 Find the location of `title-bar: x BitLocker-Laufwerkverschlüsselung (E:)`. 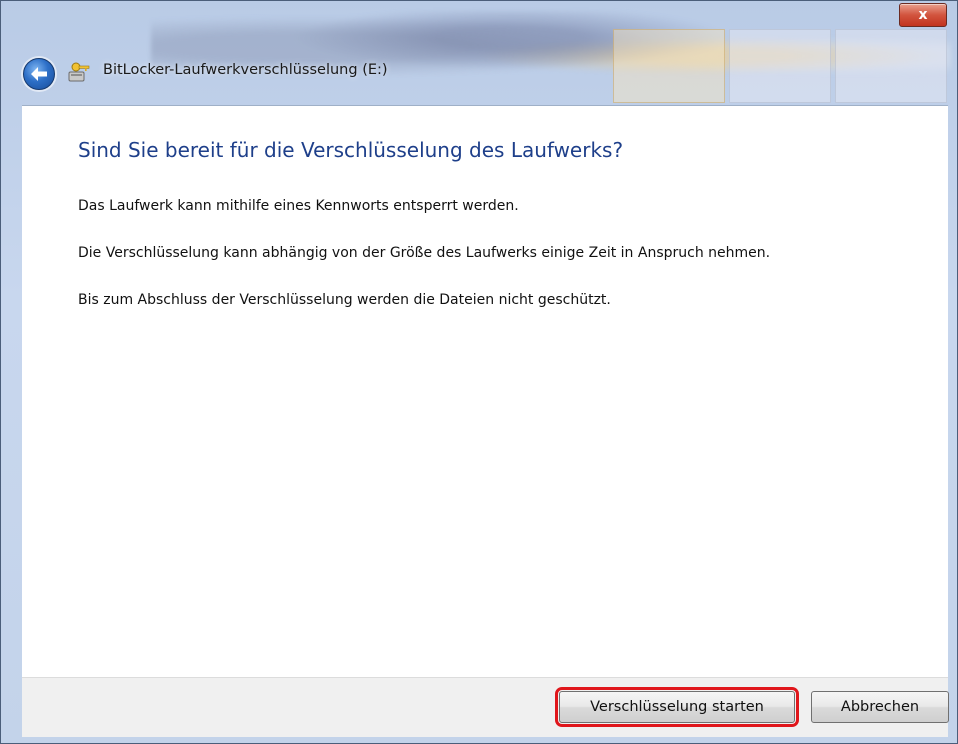

title-bar: x BitLocker-Laufwerkverschlüsselung (E:) is located at coordinates (479, 53).